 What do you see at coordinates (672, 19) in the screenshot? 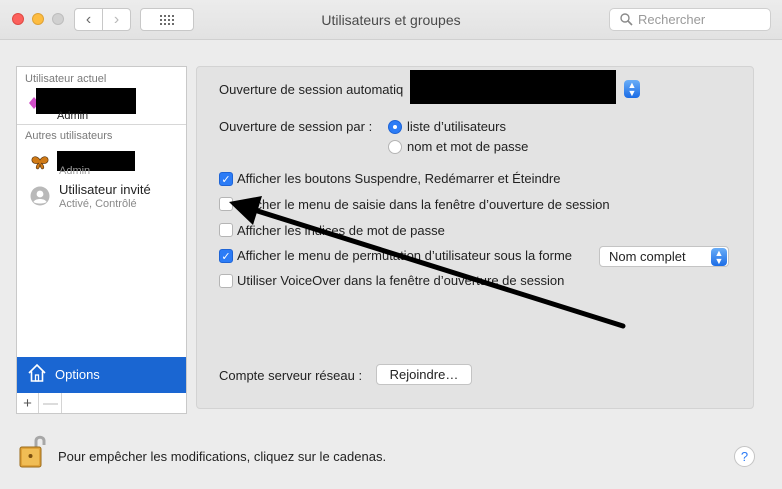
I see `search-placeholder: Rechercher` at bounding box center [672, 19].